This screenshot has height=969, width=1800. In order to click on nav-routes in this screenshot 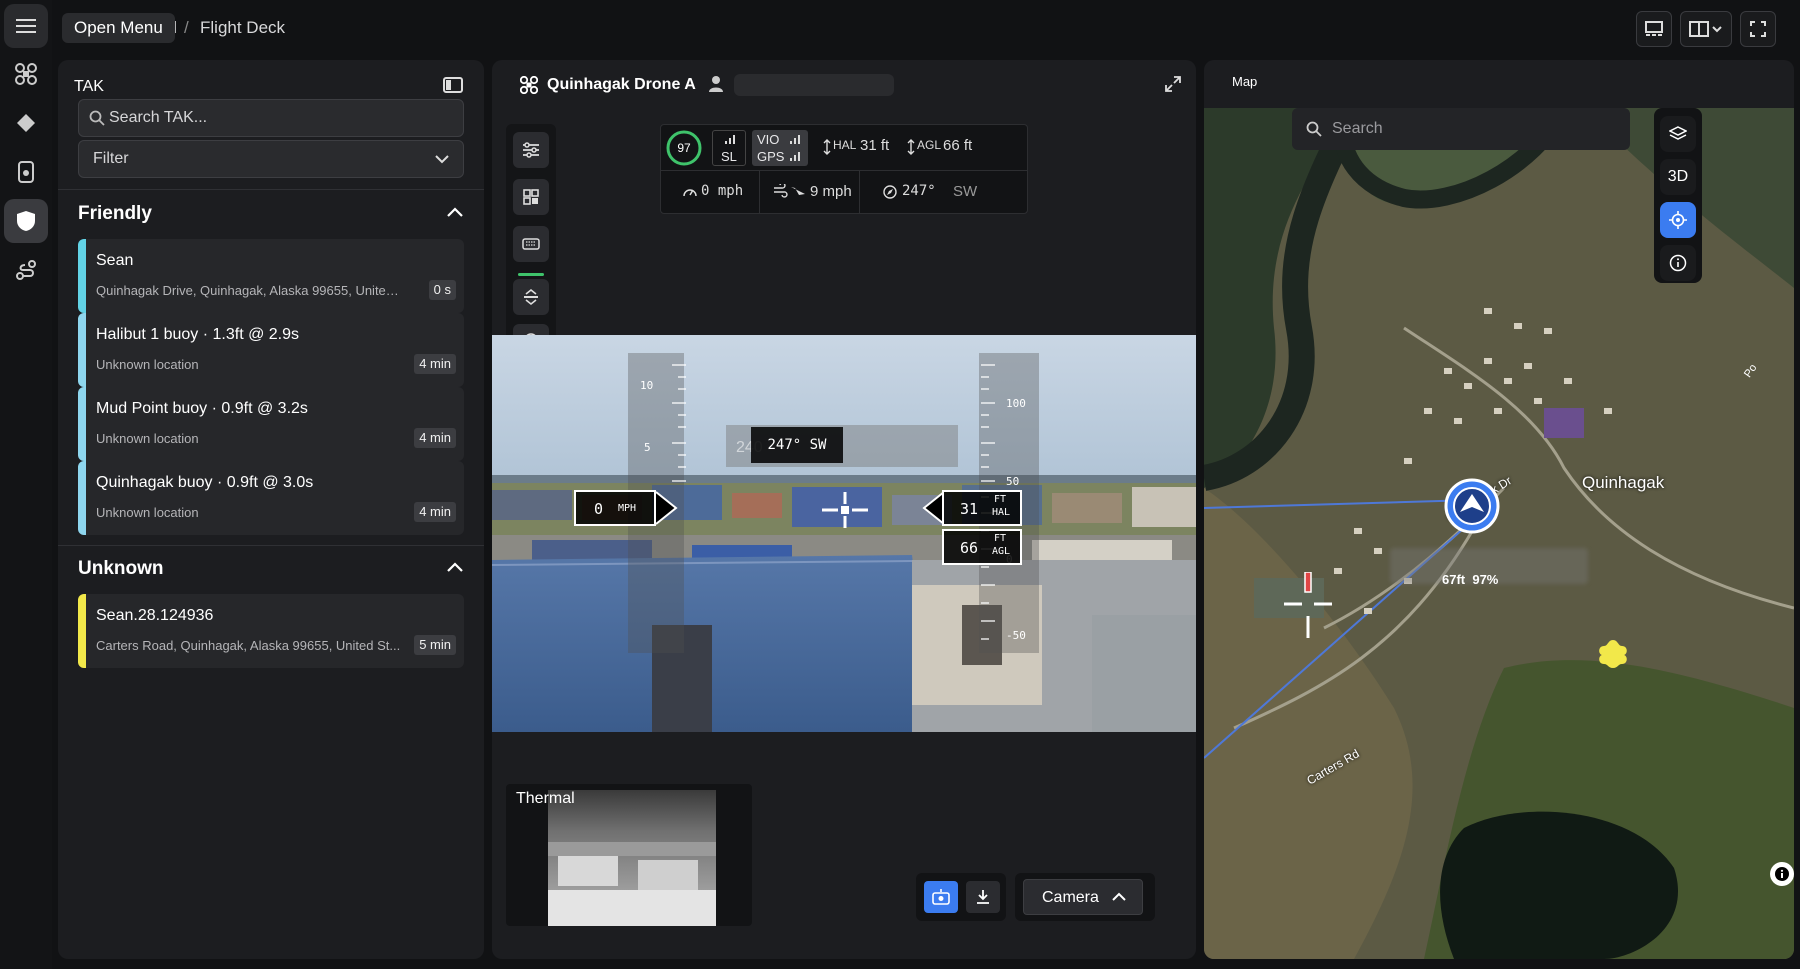, I will do `click(26, 270)`.